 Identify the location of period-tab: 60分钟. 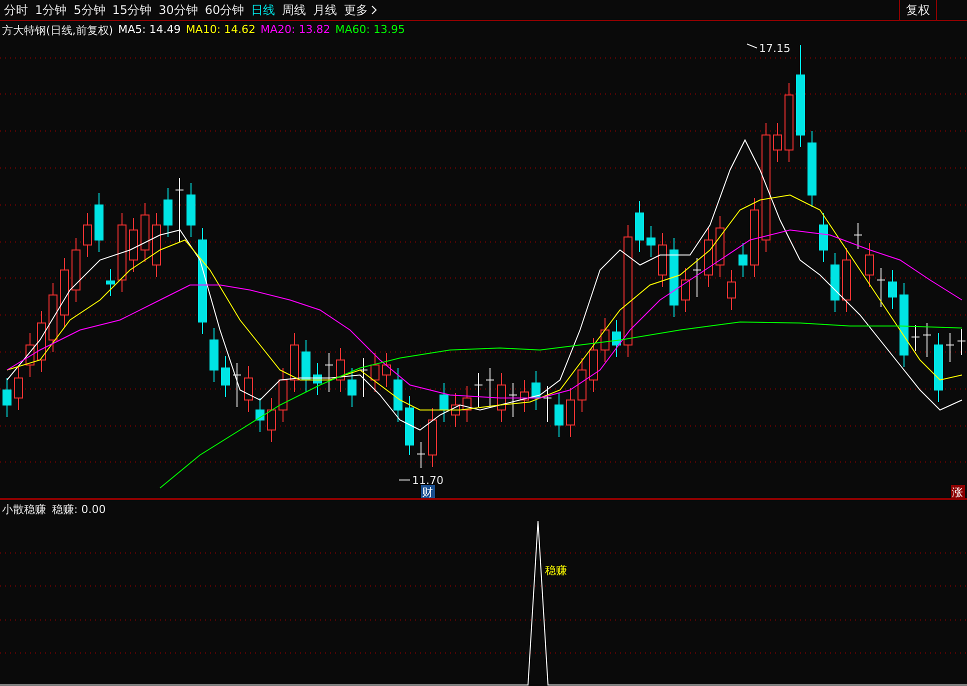
(224, 10).